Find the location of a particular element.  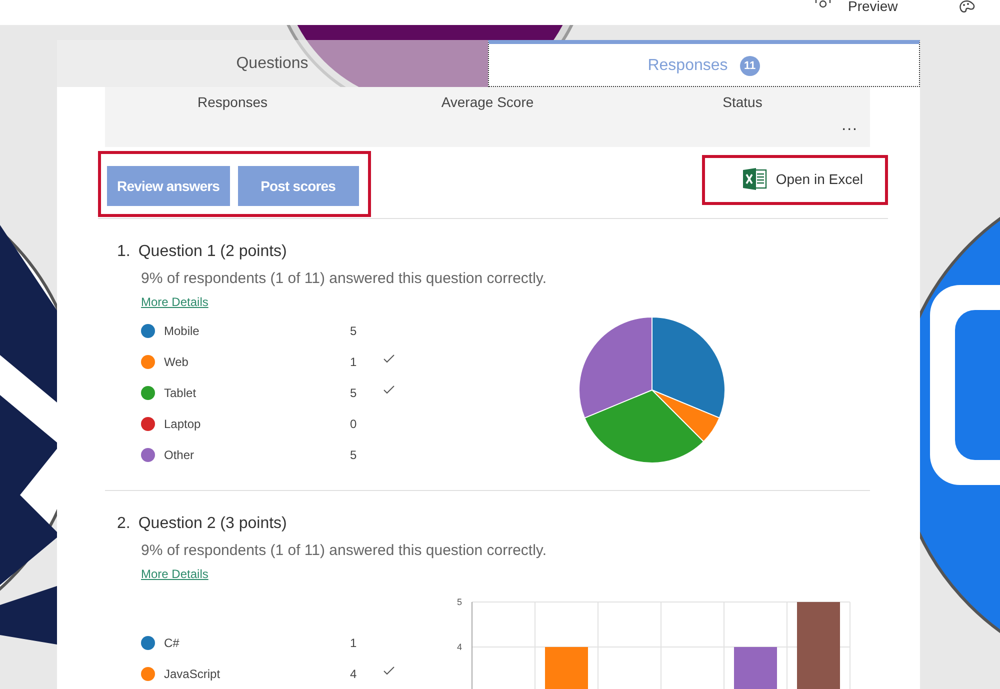

tab: Responses 11 is located at coordinates (704, 63).